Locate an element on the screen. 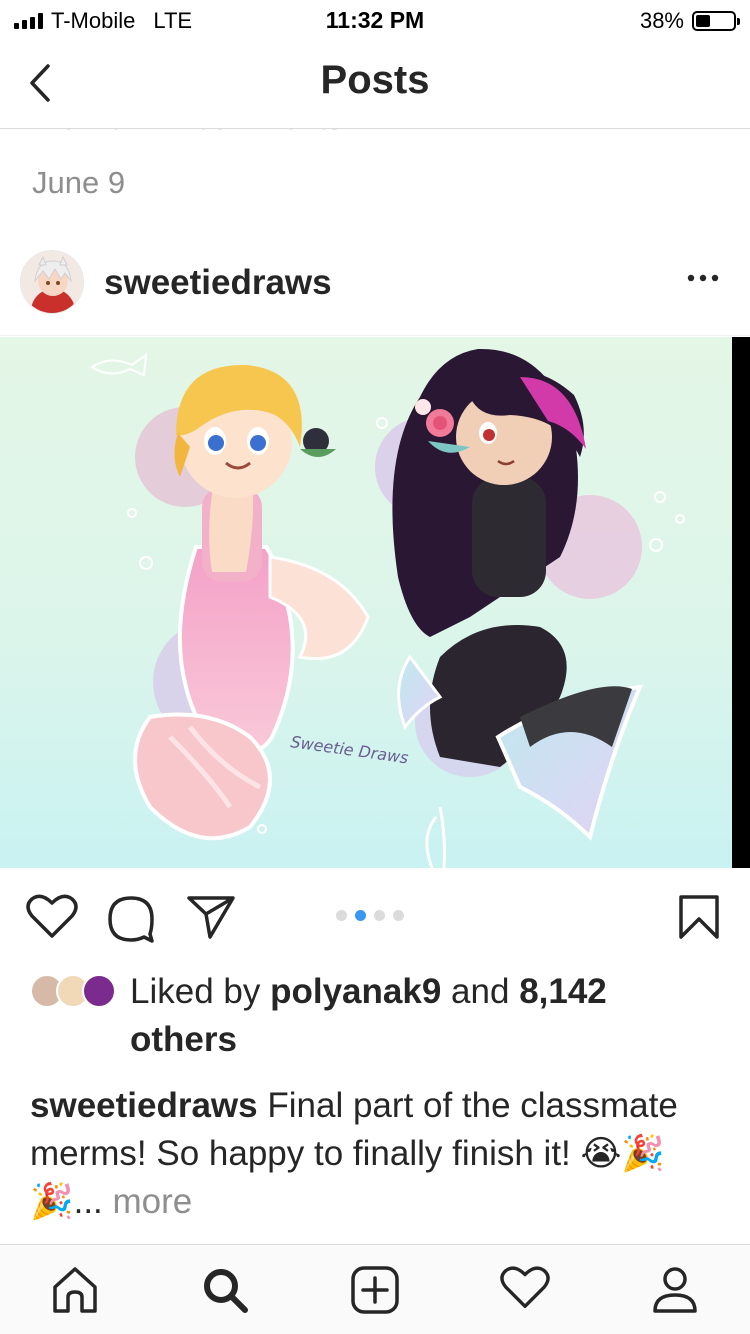 The height and width of the screenshot is (1334, 750). ellipsis-icon is located at coordinates (703, 278).